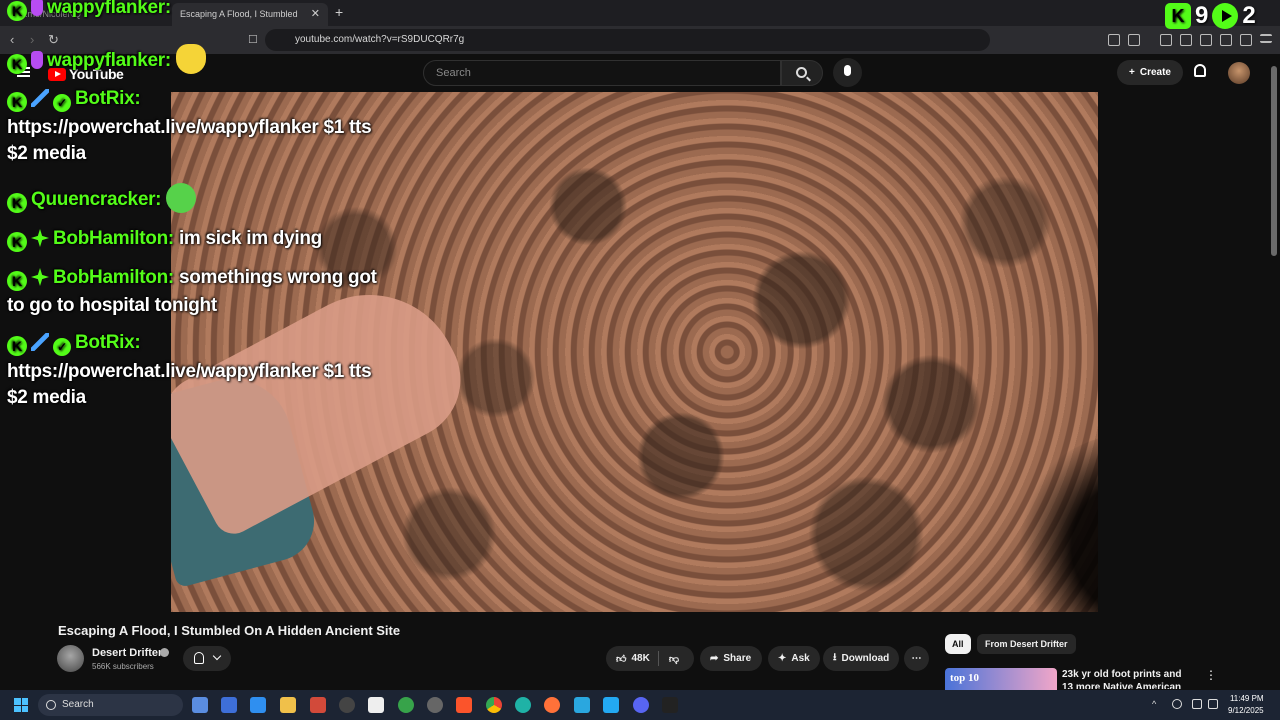 The width and height of the screenshot is (1280, 720). What do you see at coordinates (1202, 15) in the screenshot?
I see `kick-viewer-count: 9` at bounding box center [1202, 15].